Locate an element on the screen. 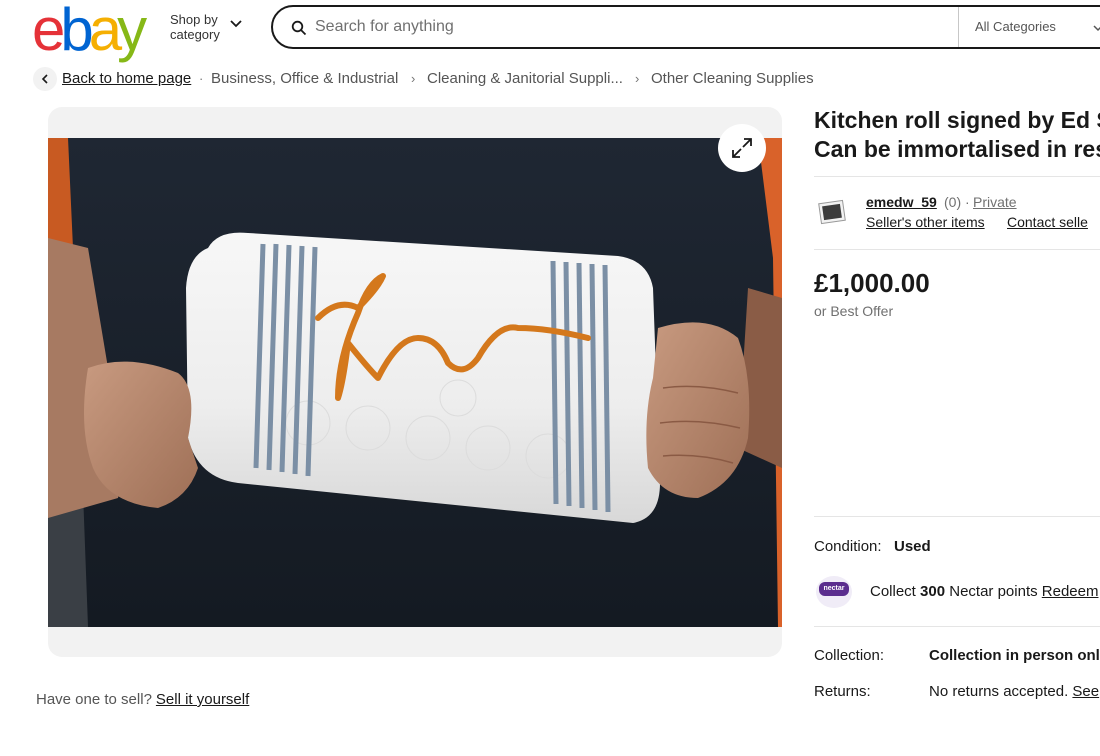 Image resolution: width=1100 pixels, height=756 pixels. seller-avatar is located at coordinates (833, 212).